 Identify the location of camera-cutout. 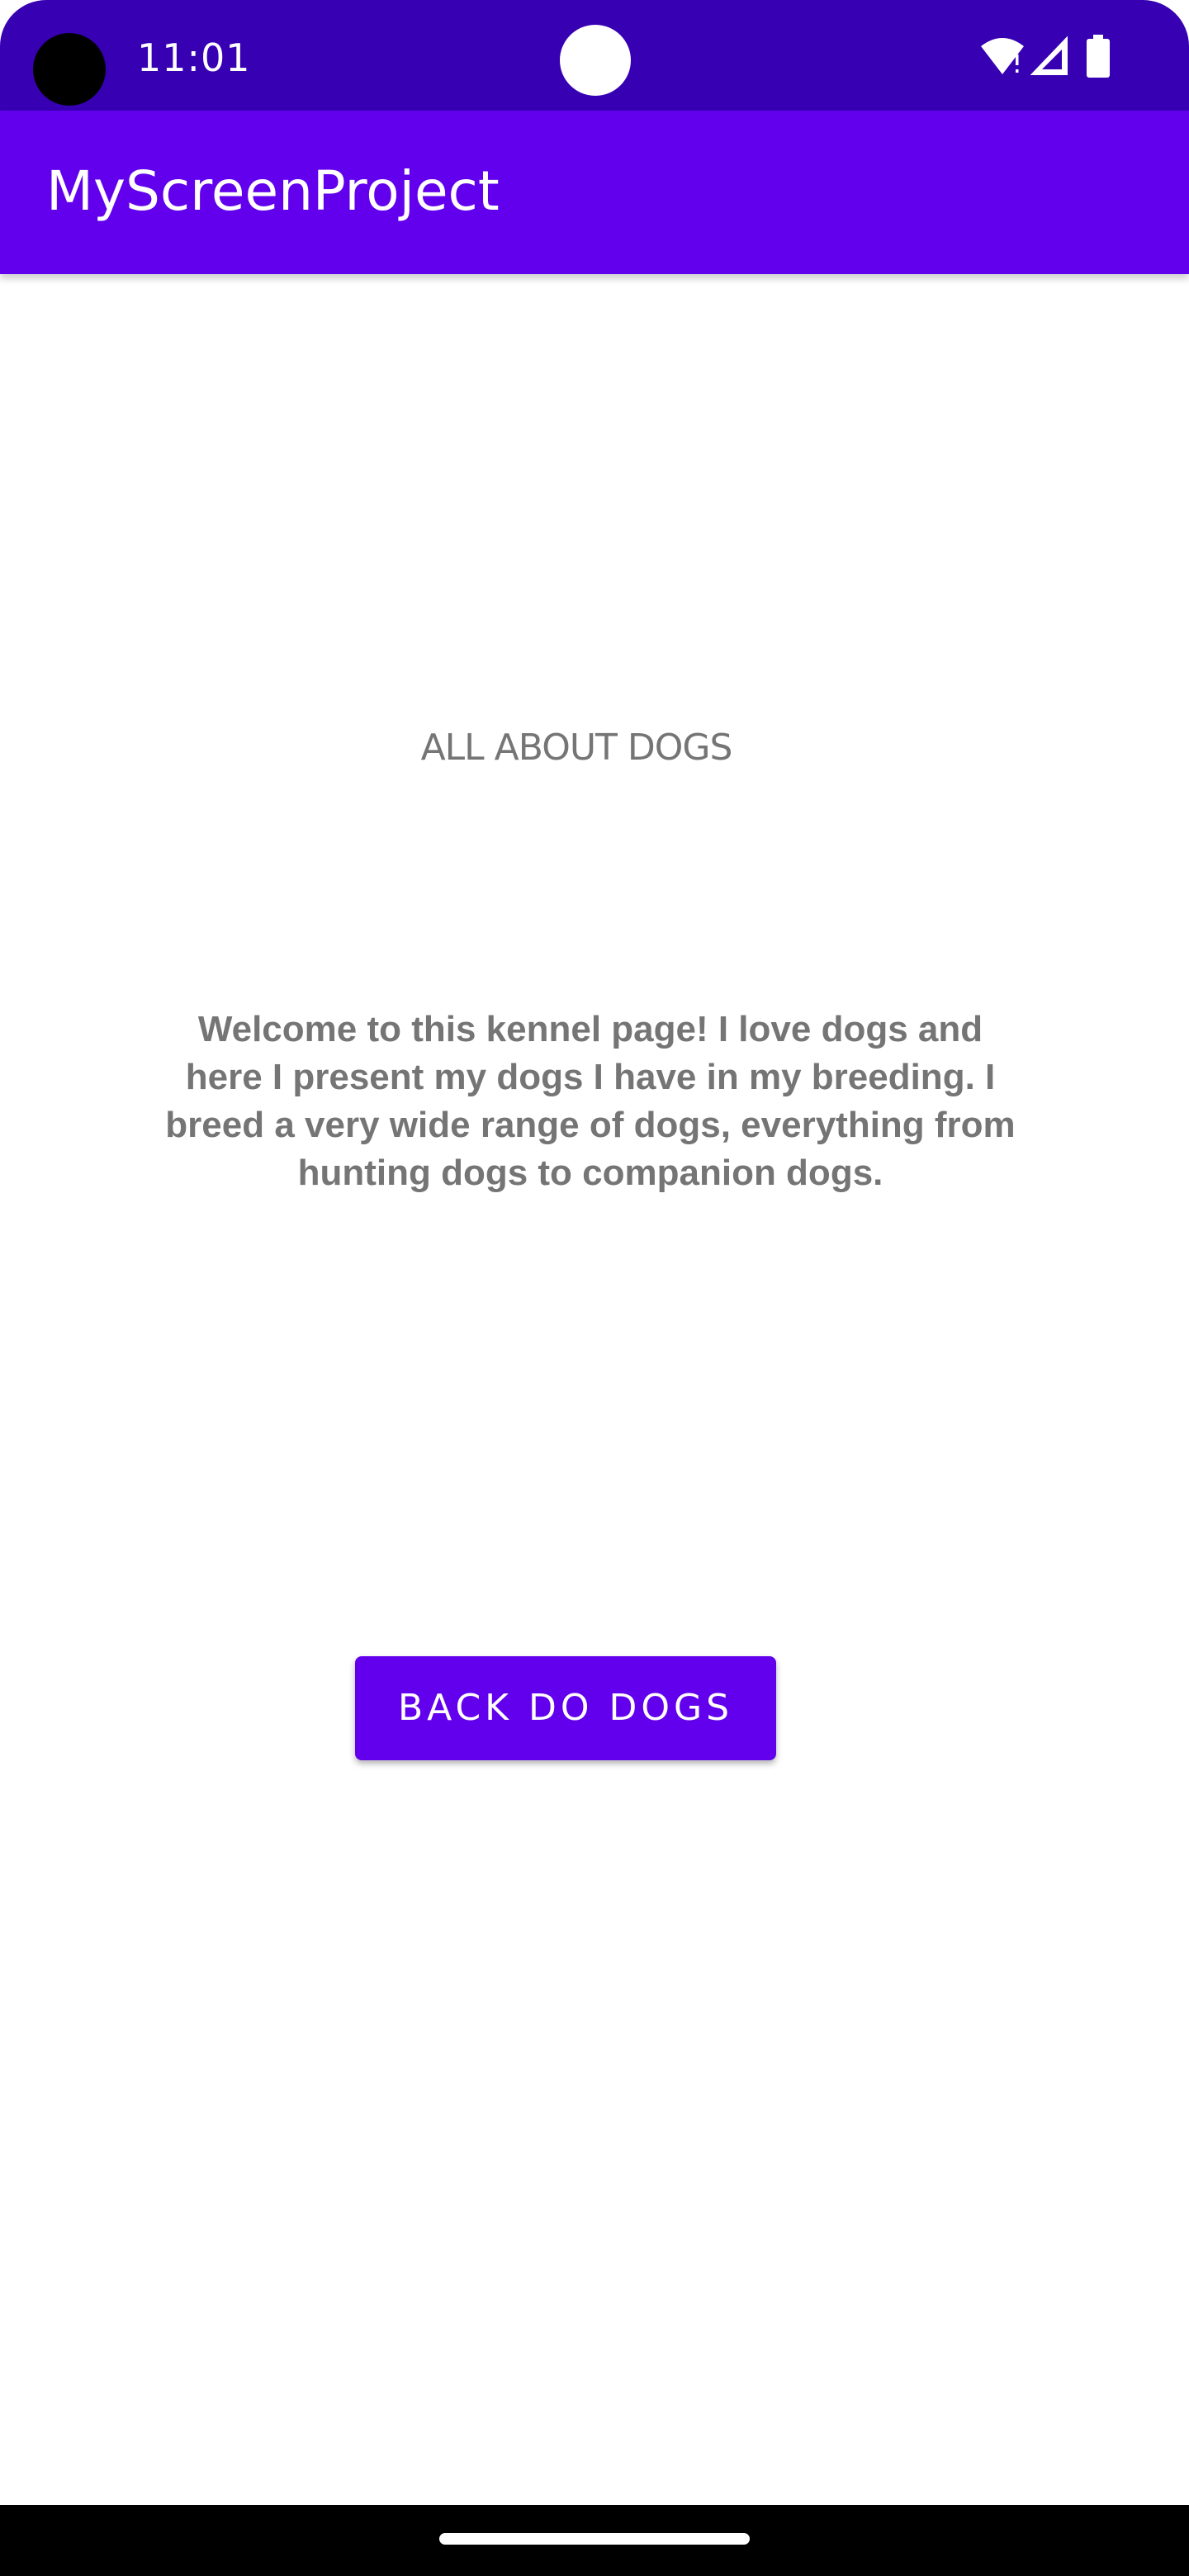
(69, 69).